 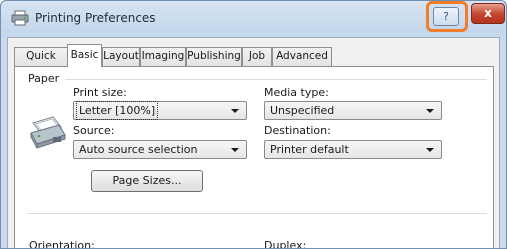 I want to click on printer-icon, so click(x=20, y=18).